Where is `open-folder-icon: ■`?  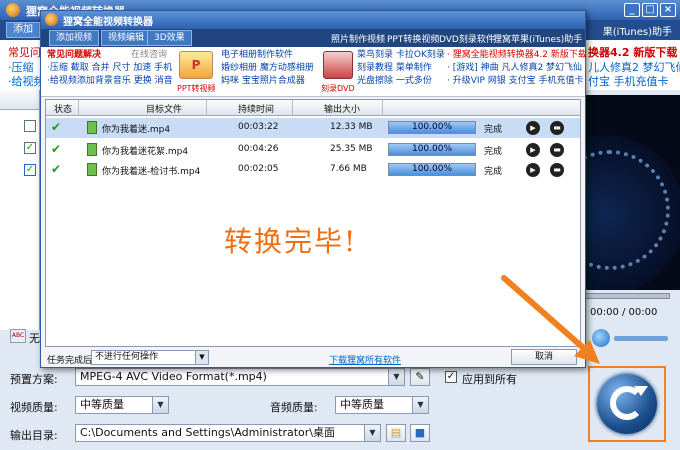 open-folder-icon: ■ is located at coordinates (420, 433).